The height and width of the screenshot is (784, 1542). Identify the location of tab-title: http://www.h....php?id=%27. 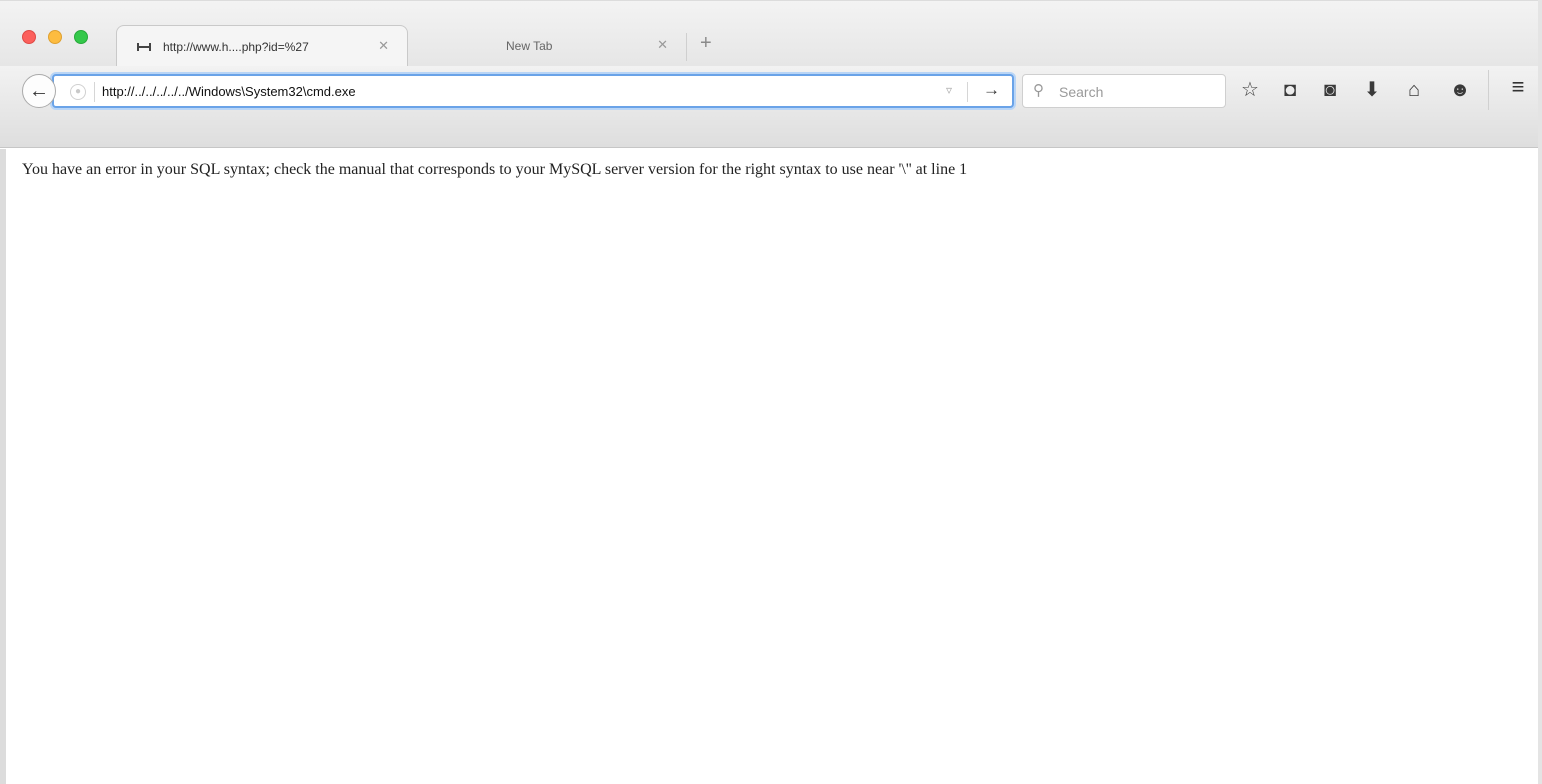
(236, 46).